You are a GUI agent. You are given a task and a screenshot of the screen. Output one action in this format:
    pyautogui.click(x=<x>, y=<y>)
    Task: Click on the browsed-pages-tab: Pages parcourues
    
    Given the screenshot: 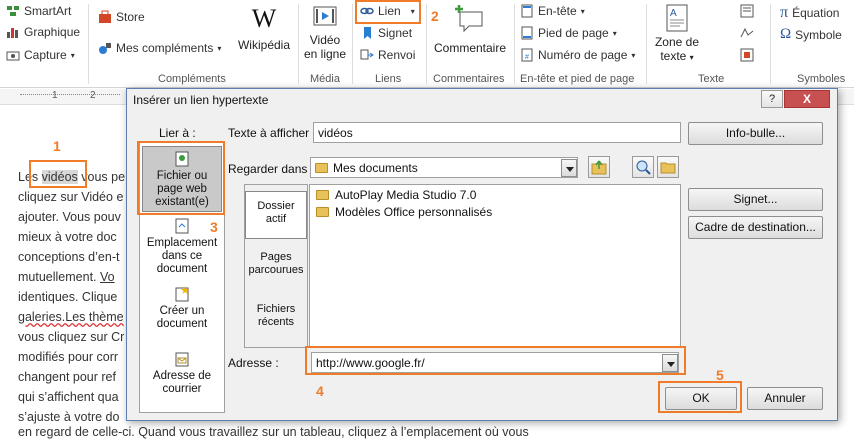 What is the action you would take?
    pyautogui.click(x=276, y=266)
    